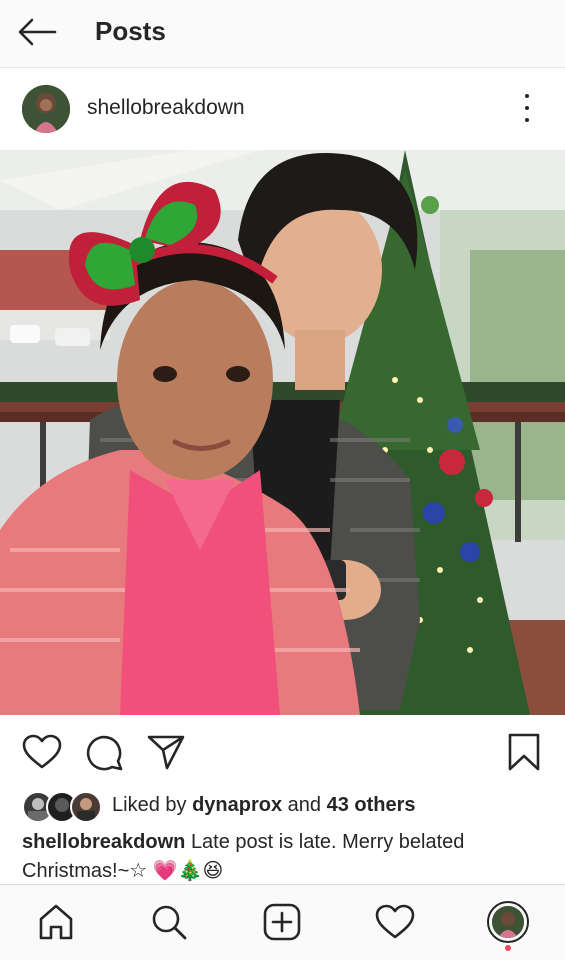 This screenshot has width=565, height=960. Describe the element at coordinates (86, 807) in the screenshot. I see `liker-avatar` at that location.